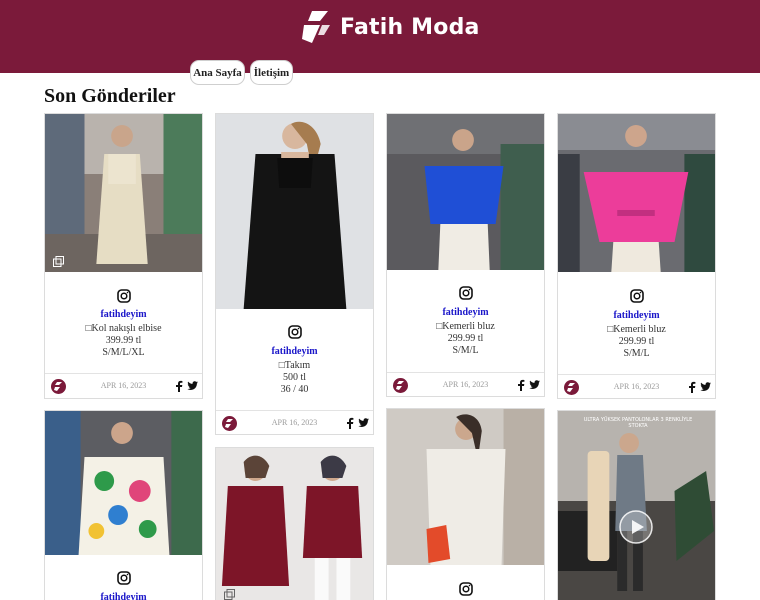 This screenshot has width=760, height=600. I want to click on post-text-line: 399.99 tl, so click(123, 340).